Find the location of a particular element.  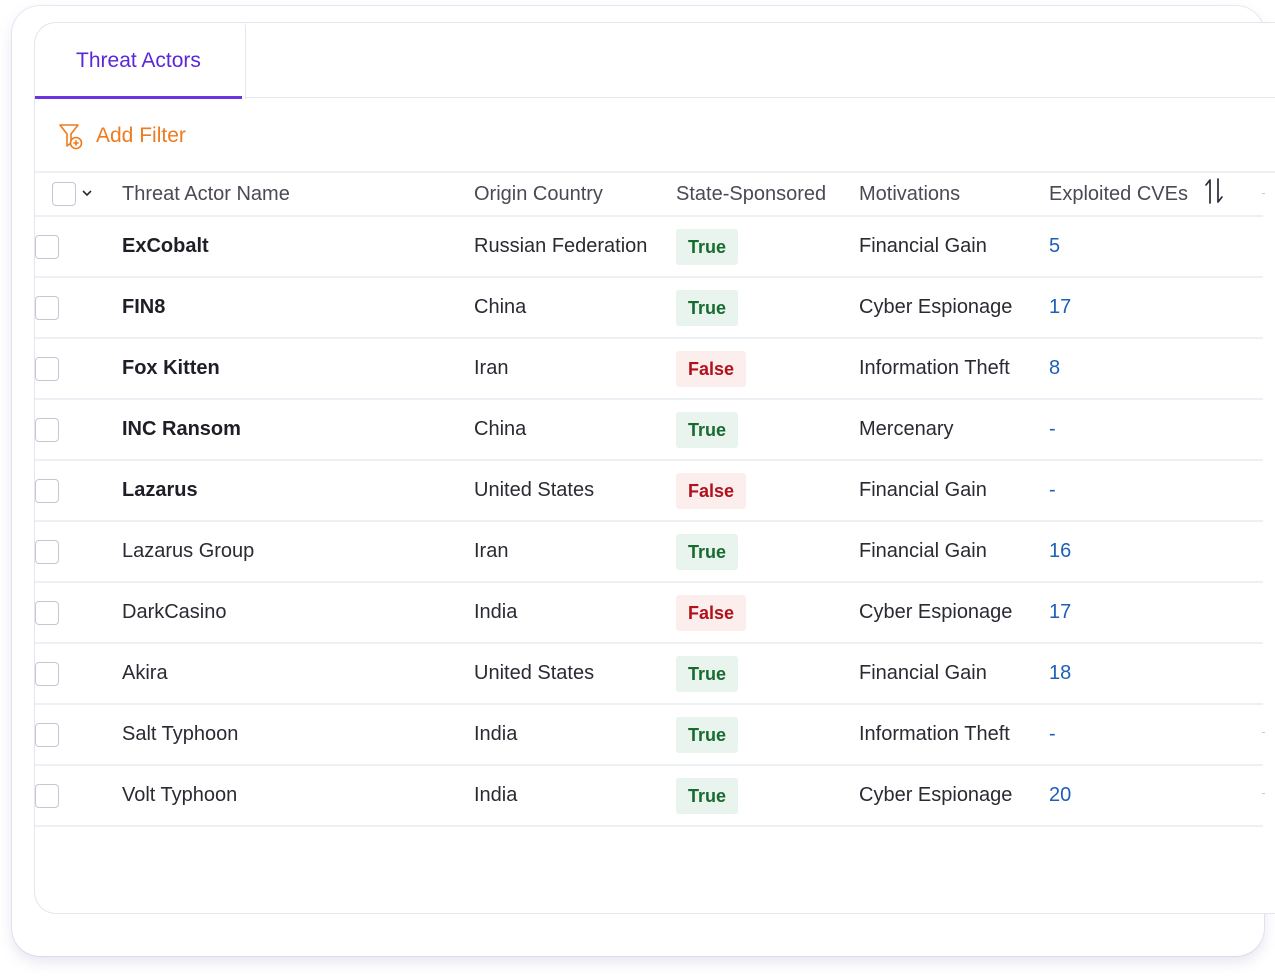

exploited-cves-cell: 20 is located at coordinates (1156, 795).